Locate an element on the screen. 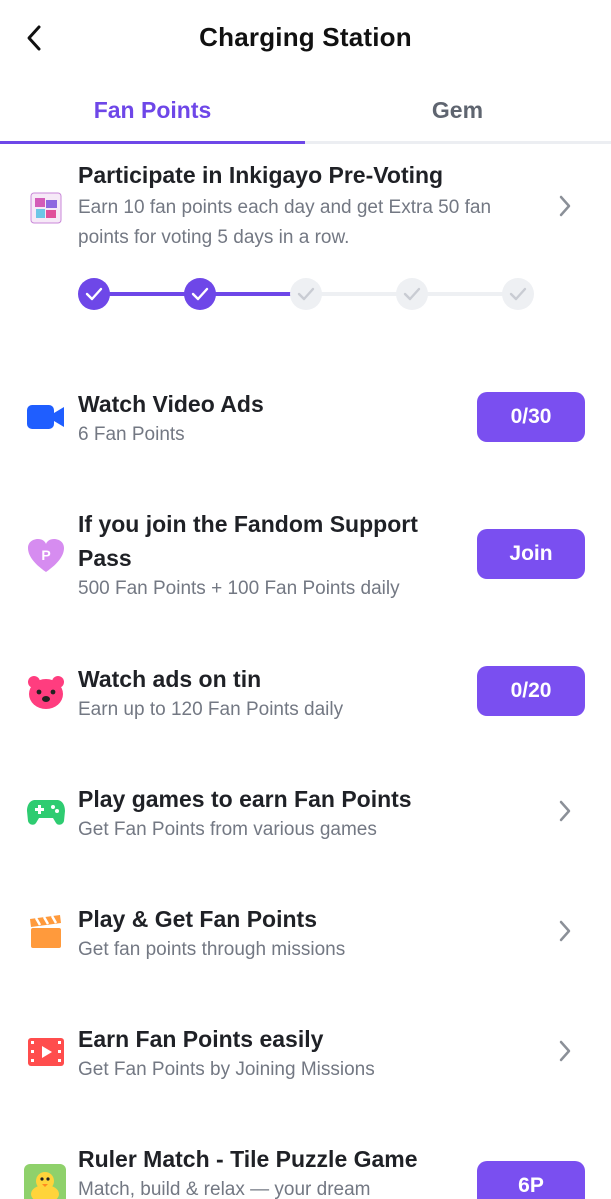  play-games-chevron-button is located at coordinates (565, 811).